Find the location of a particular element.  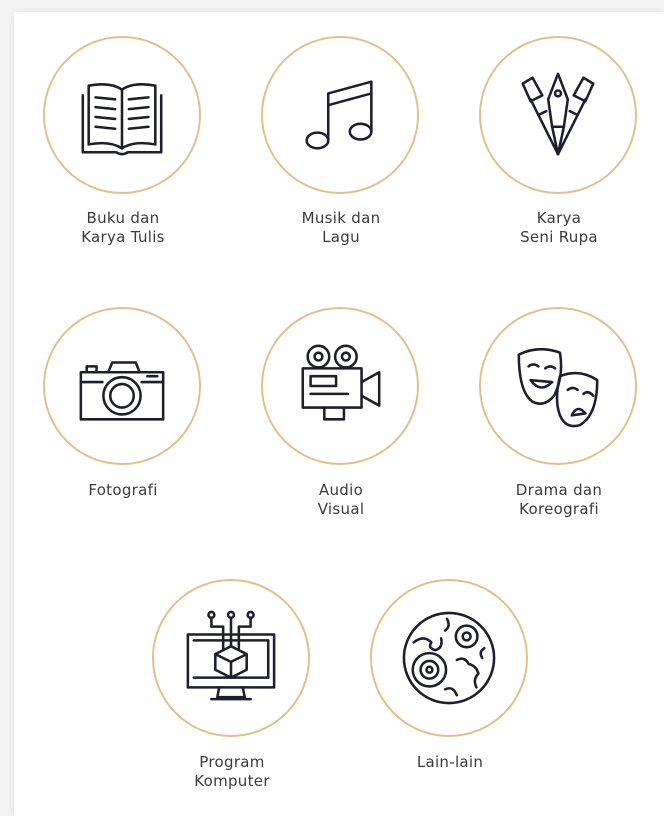

category-label-buku: Buku dan Karya Tulis is located at coordinates (123, 228).